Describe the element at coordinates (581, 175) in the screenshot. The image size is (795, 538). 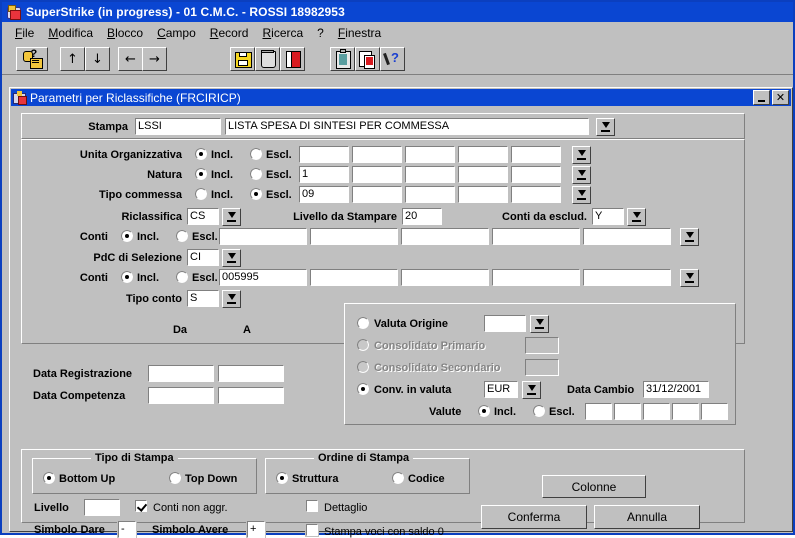
I see `natura-lov-button` at that location.